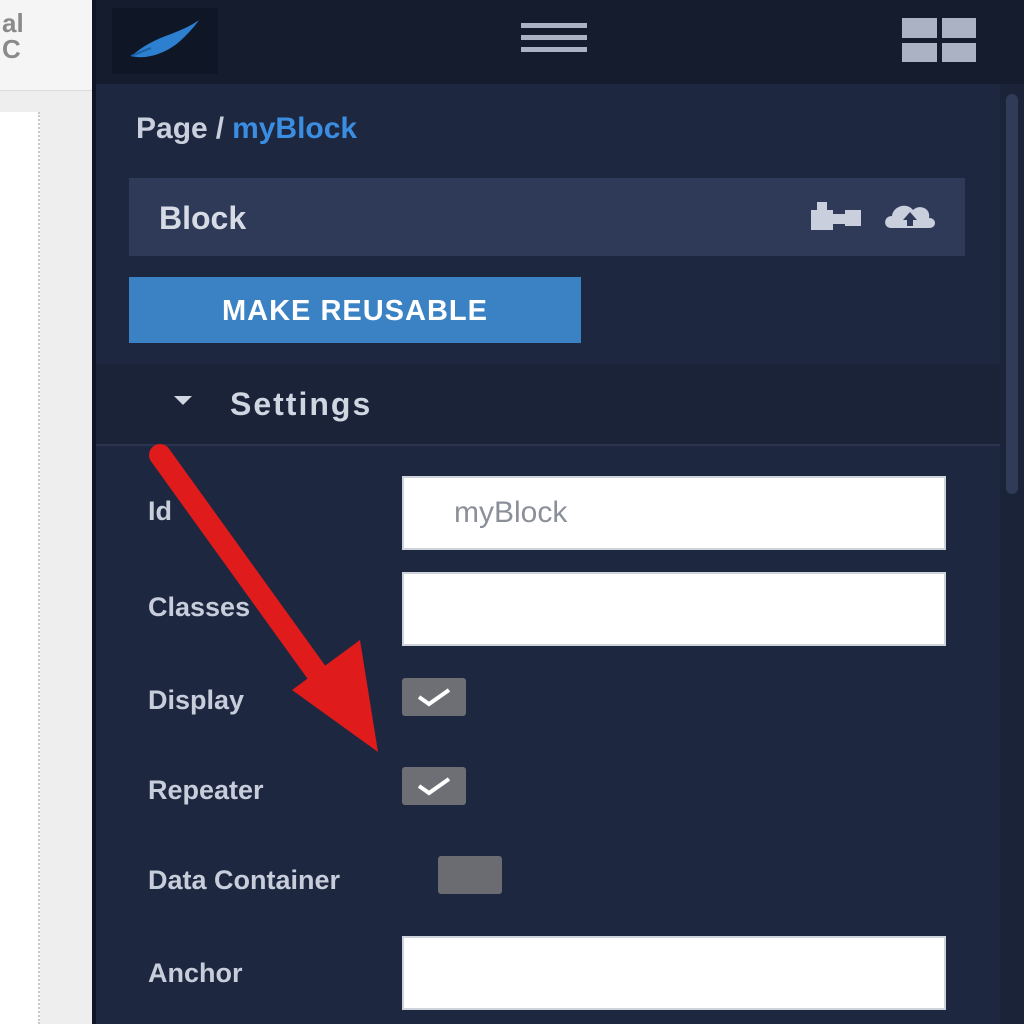 The width and height of the screenshot is (1024, 1024). Describe the element at coordinates (910, 216) in the screenshot. I see `cloud-upload-icon` at that location.